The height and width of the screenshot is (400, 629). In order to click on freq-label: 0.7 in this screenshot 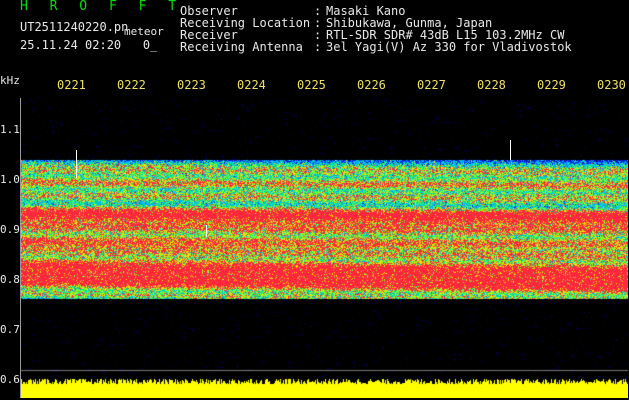, I will do `click(10, 329)`.